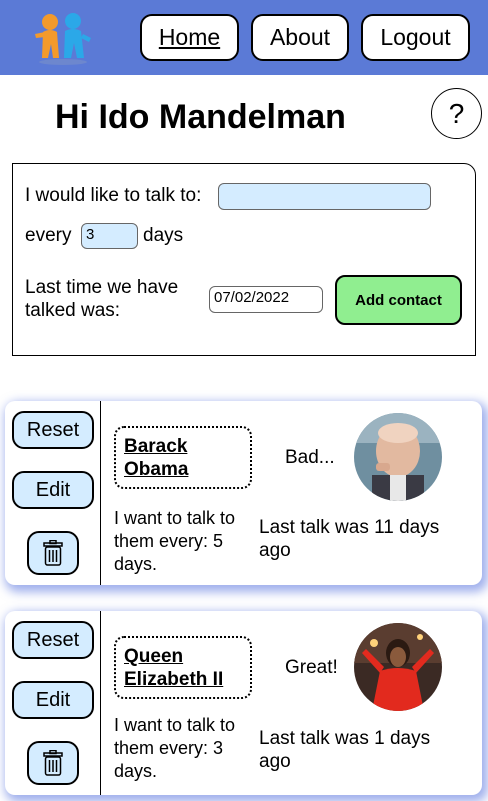 Image resolution: width=488 pixels, height=801 pixels. What do you see at coordinates (300, 37) in the screenshot?
I see `nav-about-button: About` at bounding box center [300, 37].